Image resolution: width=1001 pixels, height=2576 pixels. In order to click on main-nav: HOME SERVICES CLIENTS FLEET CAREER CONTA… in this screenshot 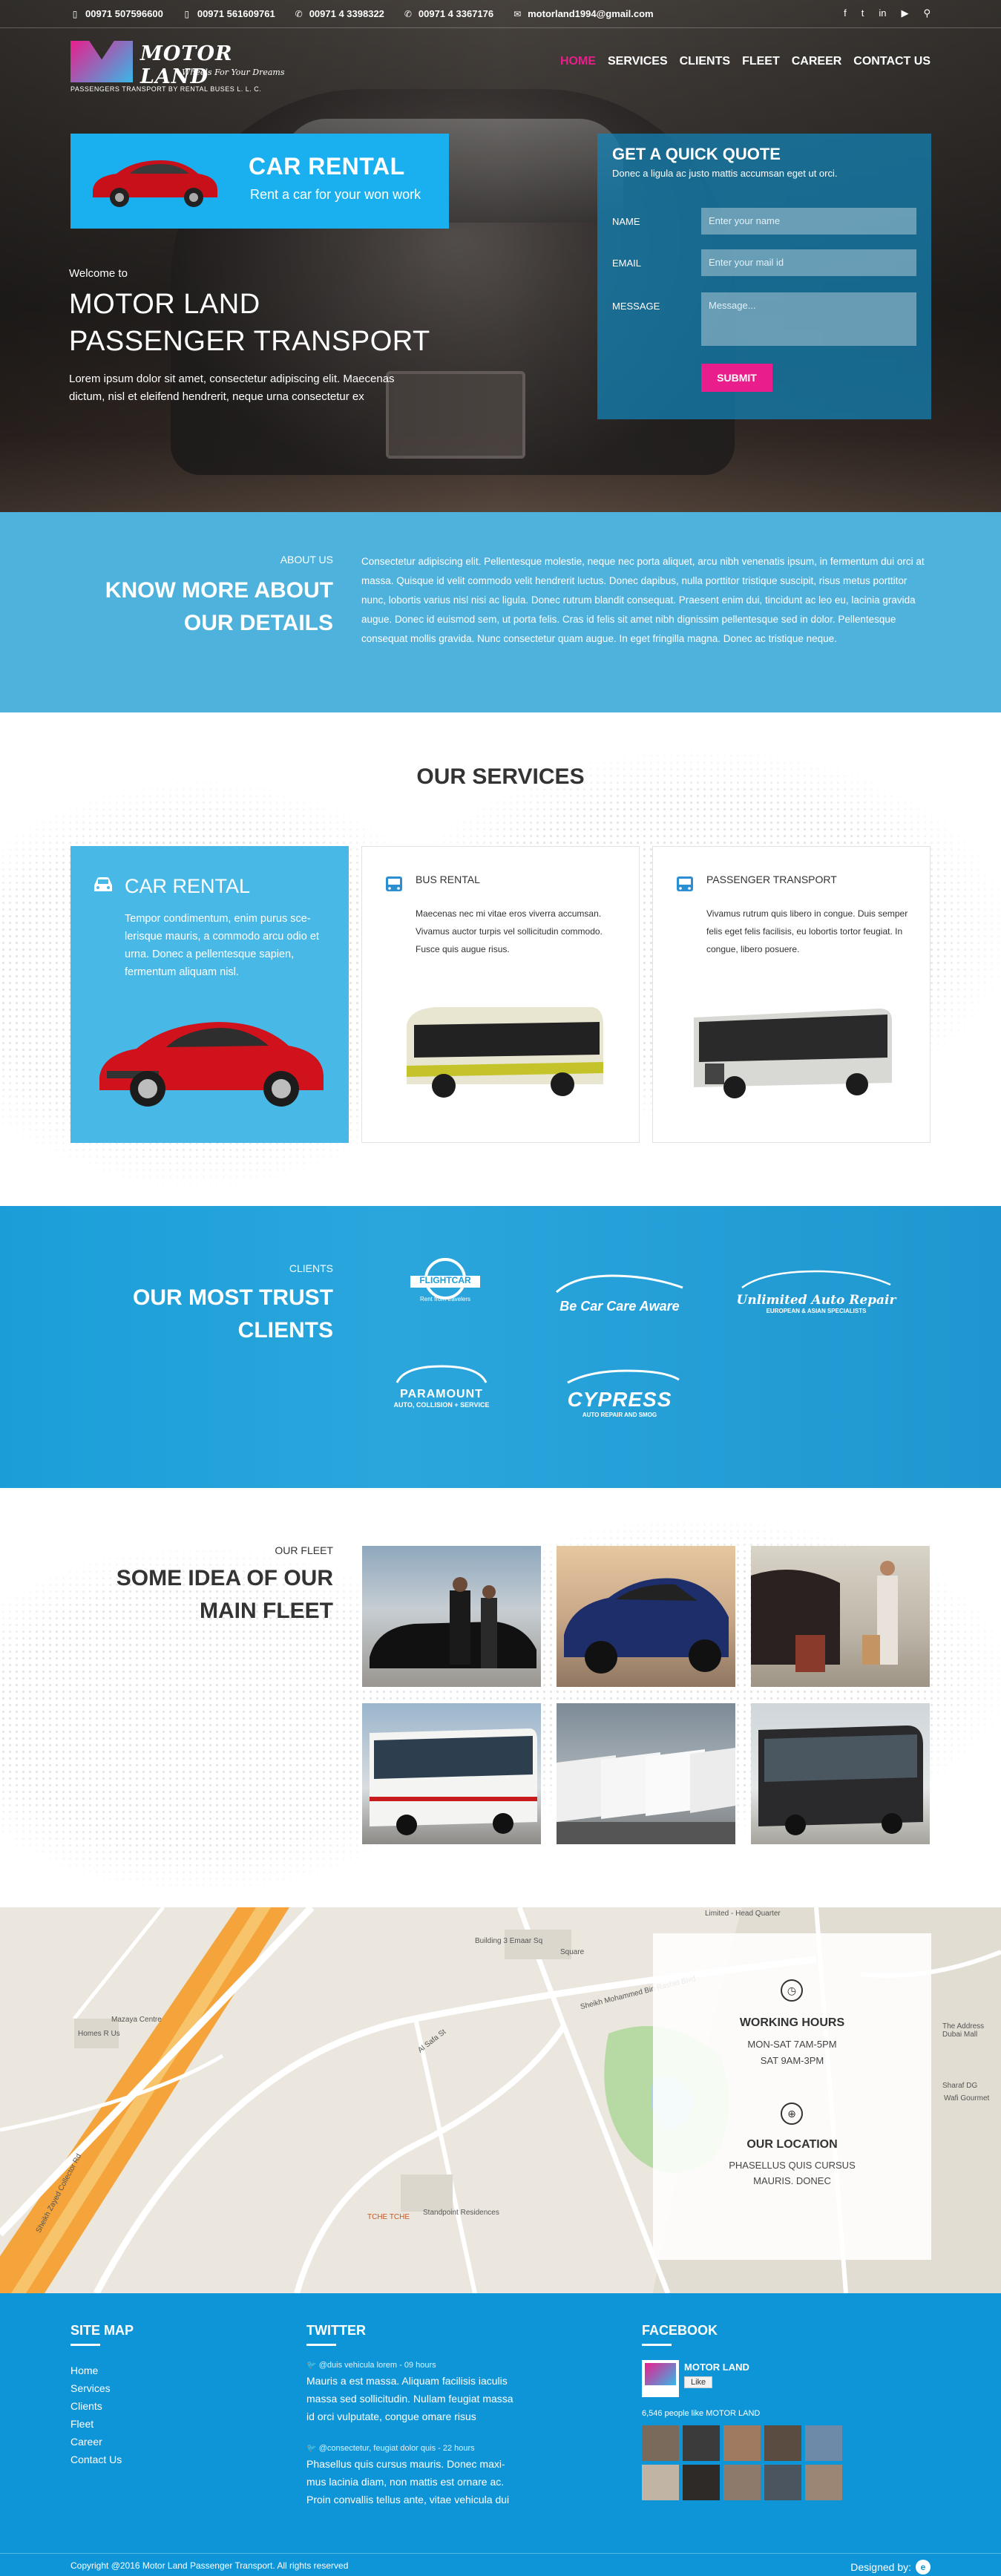, I will do `click(745, 61)`.